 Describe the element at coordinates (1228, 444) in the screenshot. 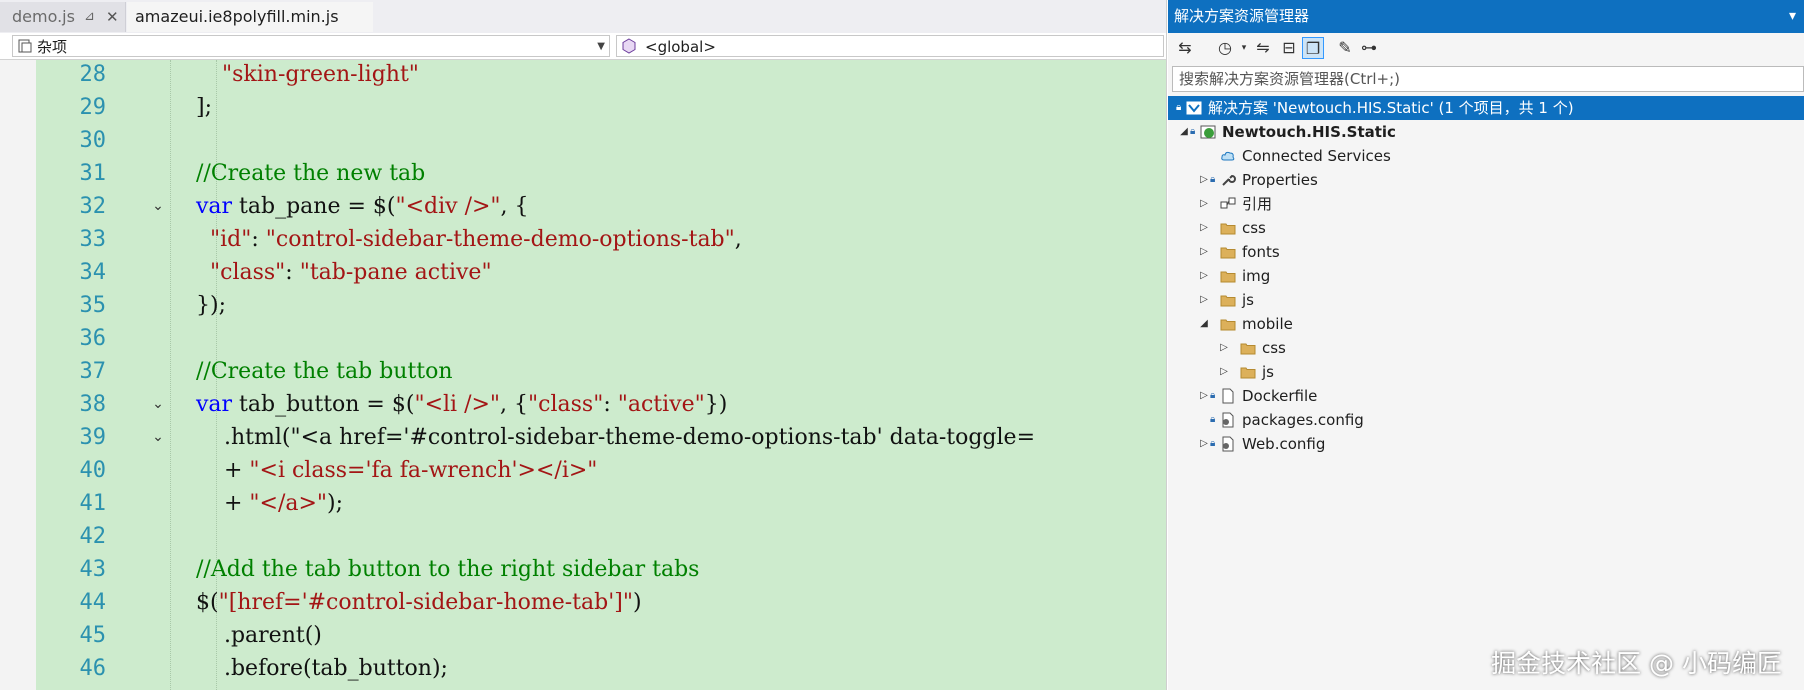

I see `config-icon` at that location.